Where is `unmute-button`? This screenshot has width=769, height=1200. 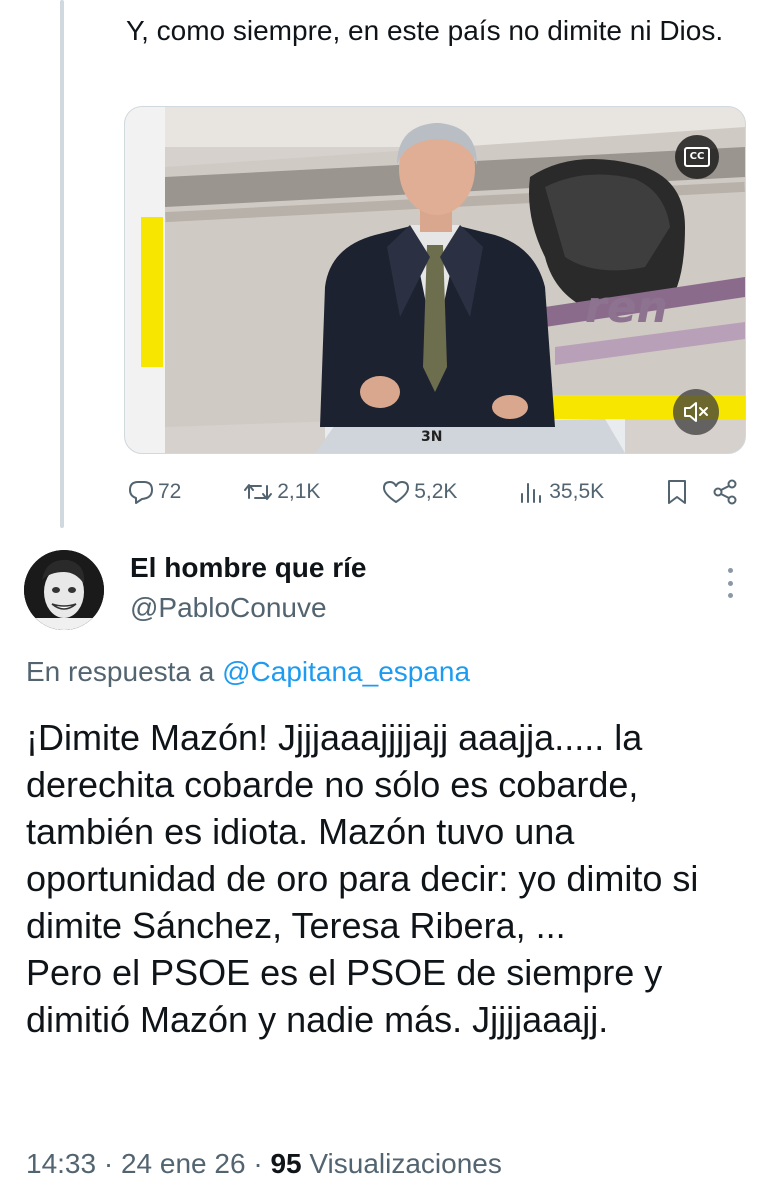
unmute-button is located at coordinates (696, 412).